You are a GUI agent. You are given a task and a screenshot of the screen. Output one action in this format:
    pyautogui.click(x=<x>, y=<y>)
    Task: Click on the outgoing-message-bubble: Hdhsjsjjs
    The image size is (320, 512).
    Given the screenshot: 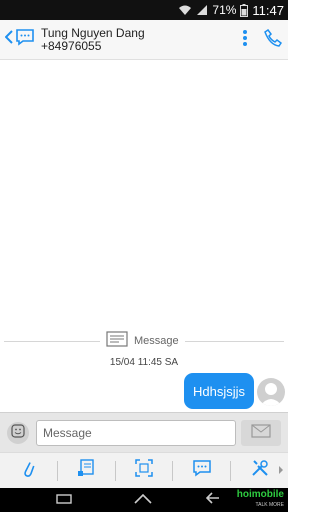 What is the action you would take?
    pyautogui.click(x=218, y=391)
    